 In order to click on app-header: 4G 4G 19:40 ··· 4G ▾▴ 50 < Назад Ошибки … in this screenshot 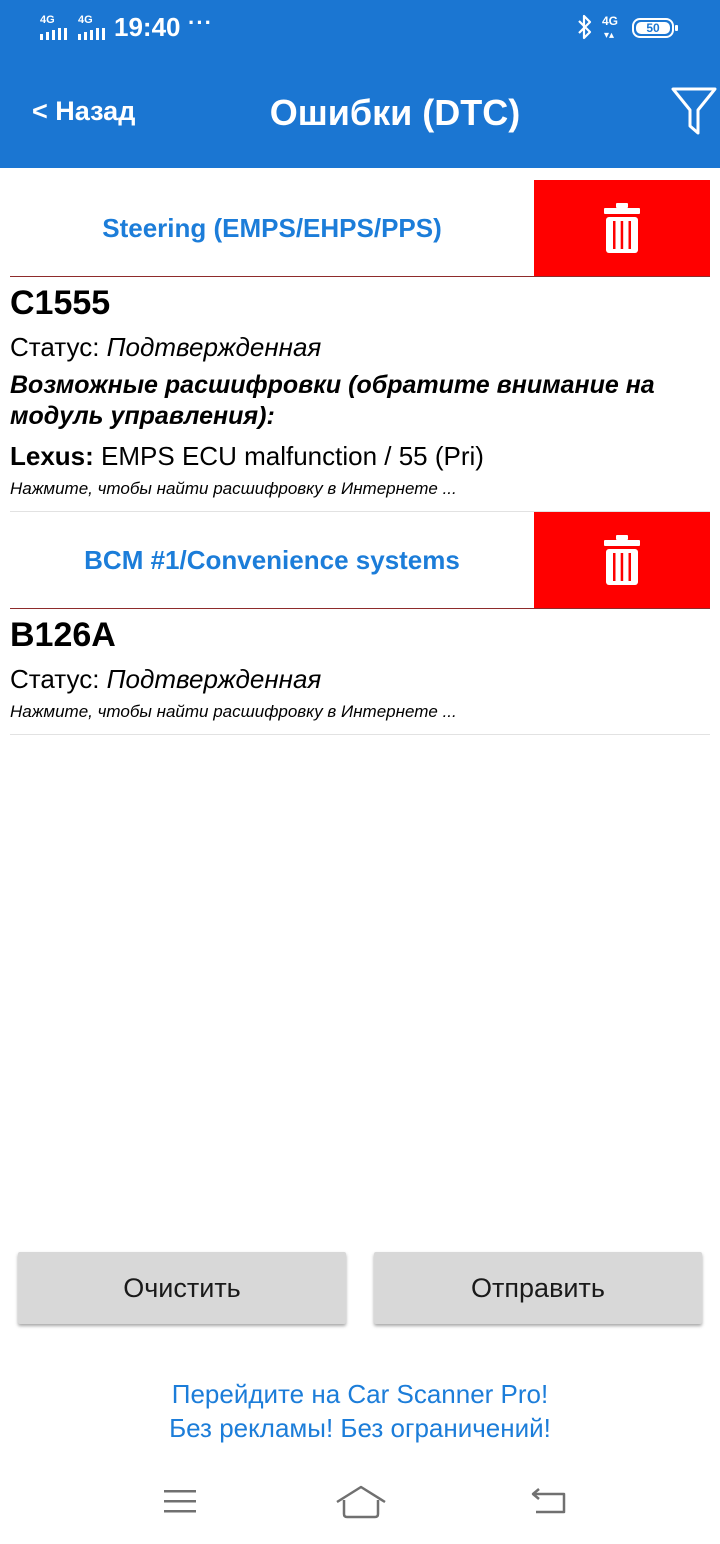, I will do `click(360, 84)`.